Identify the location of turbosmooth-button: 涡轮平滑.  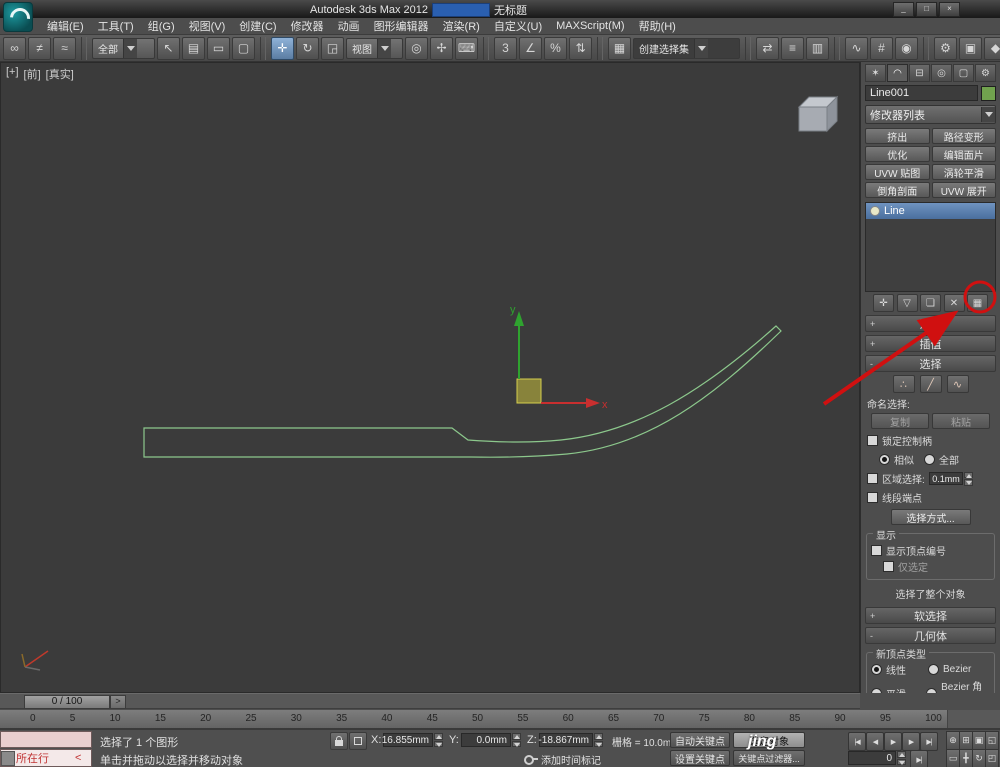
(963, 172).